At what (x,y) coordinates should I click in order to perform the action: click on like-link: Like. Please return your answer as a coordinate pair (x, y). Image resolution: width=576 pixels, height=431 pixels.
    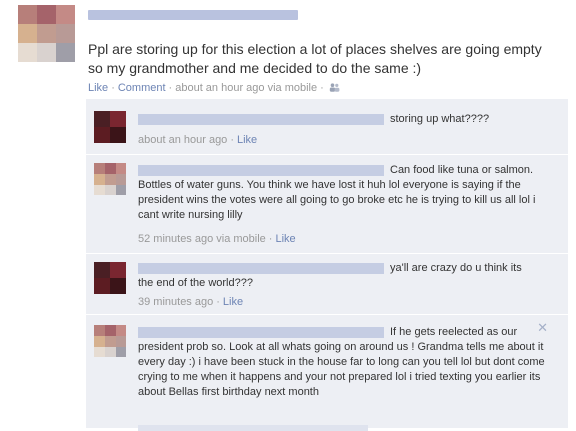
    Looking at the image, I should click on (98, 88).